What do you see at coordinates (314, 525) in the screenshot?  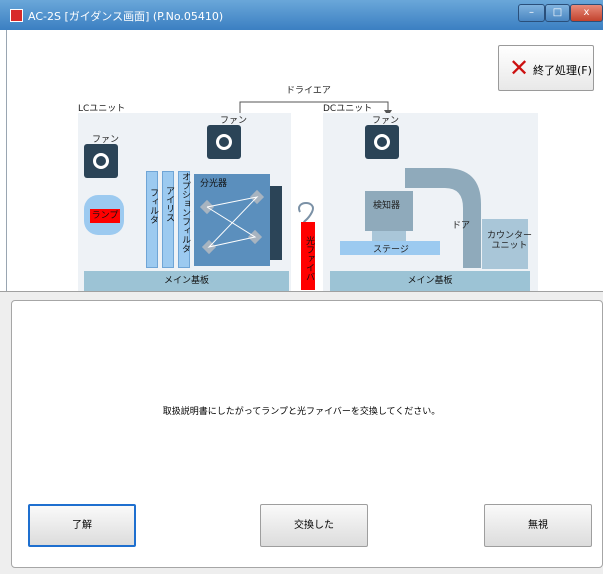 I see `replaced-button: 交換した` at bounding box center [314, 525].